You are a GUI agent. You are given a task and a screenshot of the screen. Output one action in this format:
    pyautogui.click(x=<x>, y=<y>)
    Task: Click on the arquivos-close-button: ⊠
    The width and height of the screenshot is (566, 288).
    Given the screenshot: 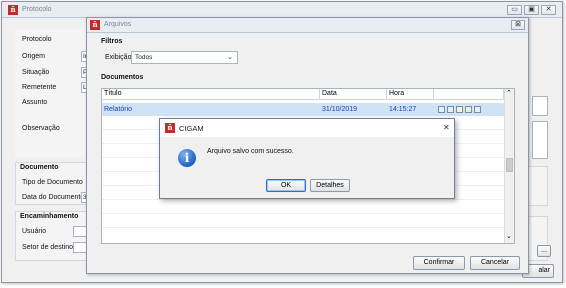 What is the action you would take?
    pyautogui.click(x=518, y=25)
    